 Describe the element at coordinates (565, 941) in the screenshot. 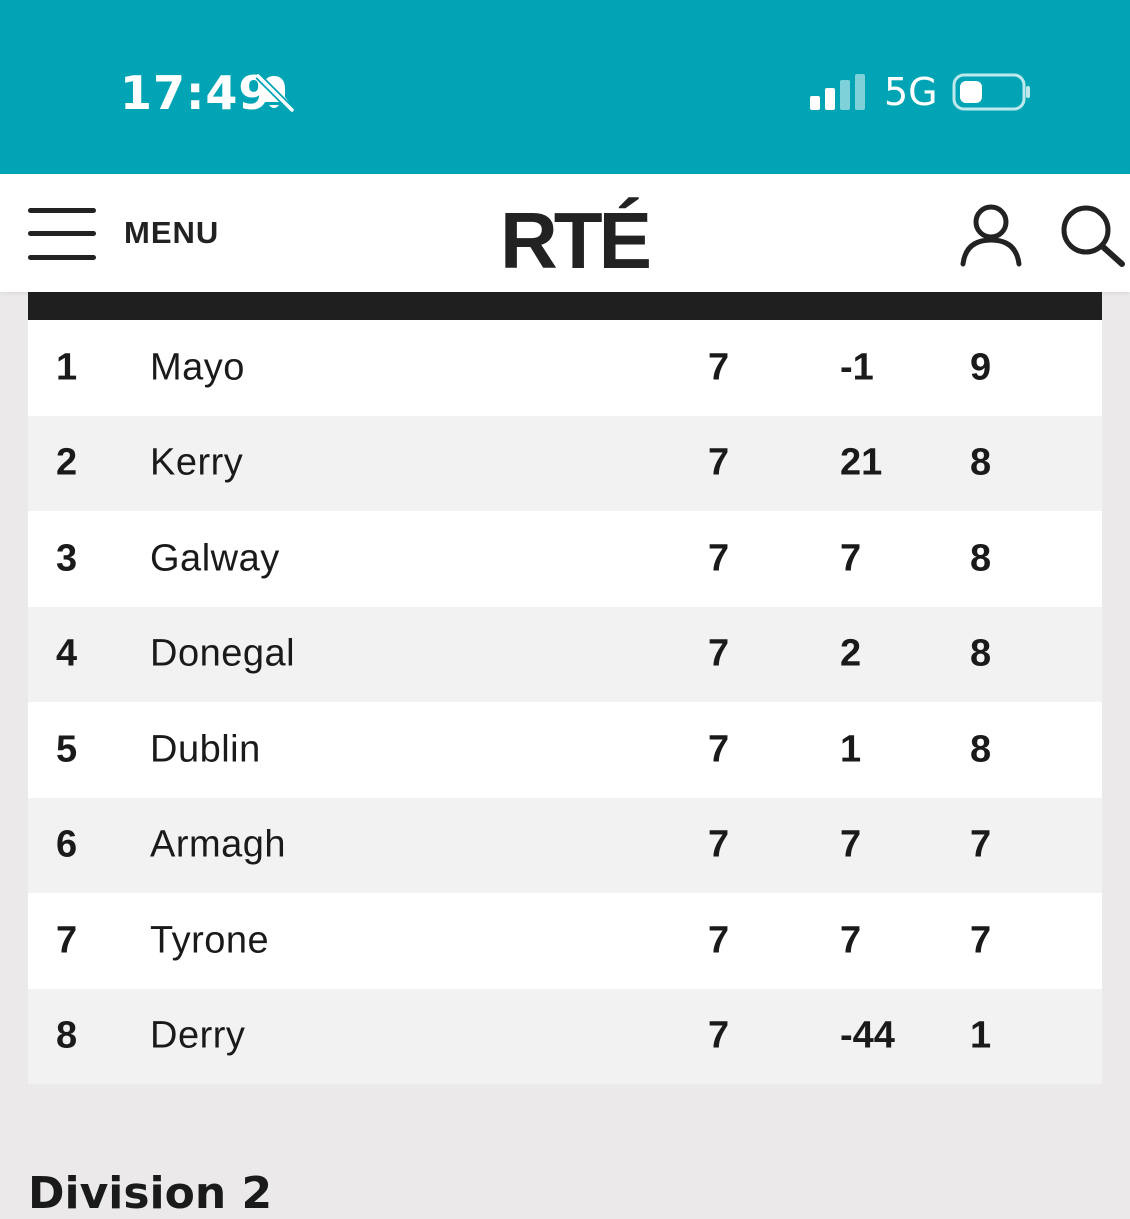

I see `table-row: 7 Tyrone 7 7 7` at that location.